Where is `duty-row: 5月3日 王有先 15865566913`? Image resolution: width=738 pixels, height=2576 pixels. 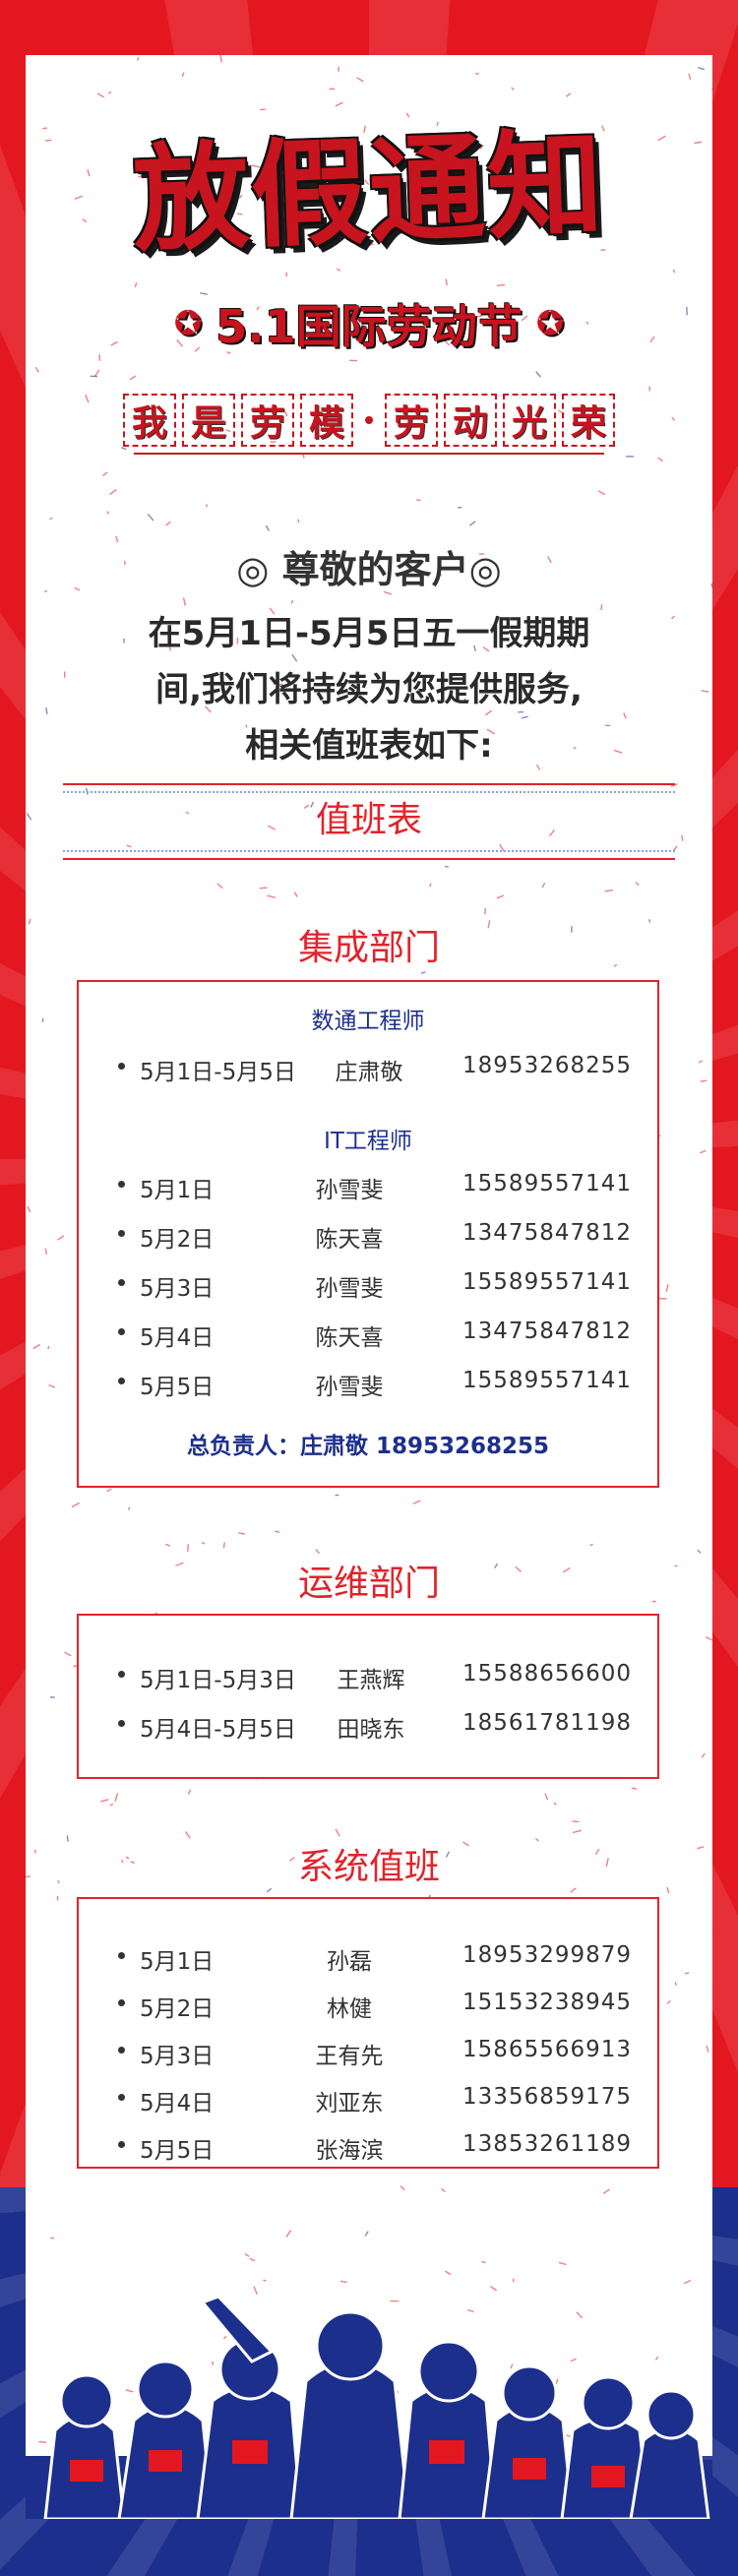 duty-row: 5月3日 王有先 15865566913 is located at coordinates (379, 2050).